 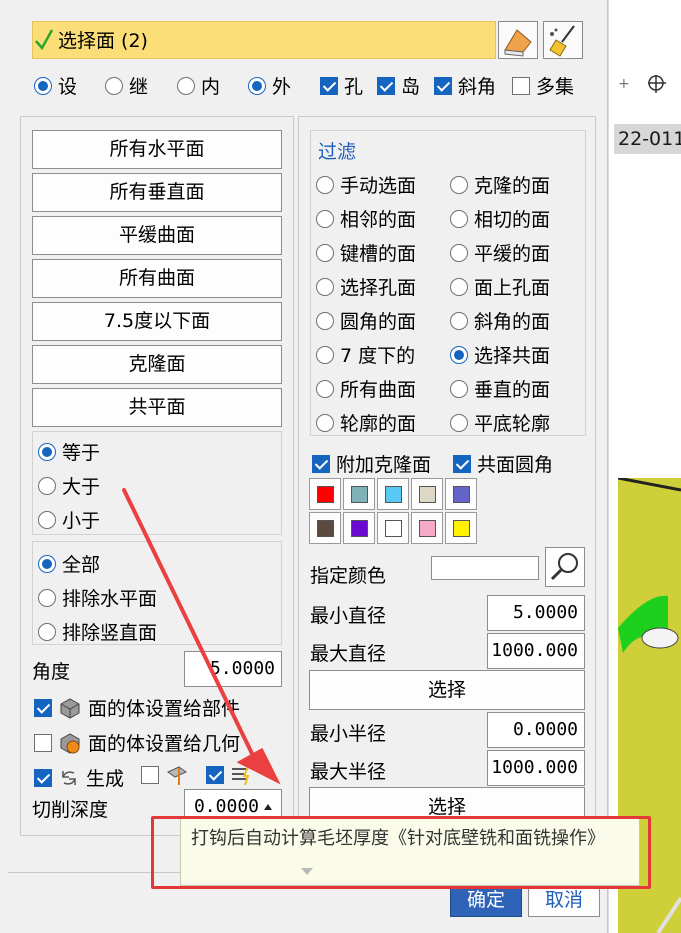 I want to click on annotation-arrow, so click(x=201, y=636).